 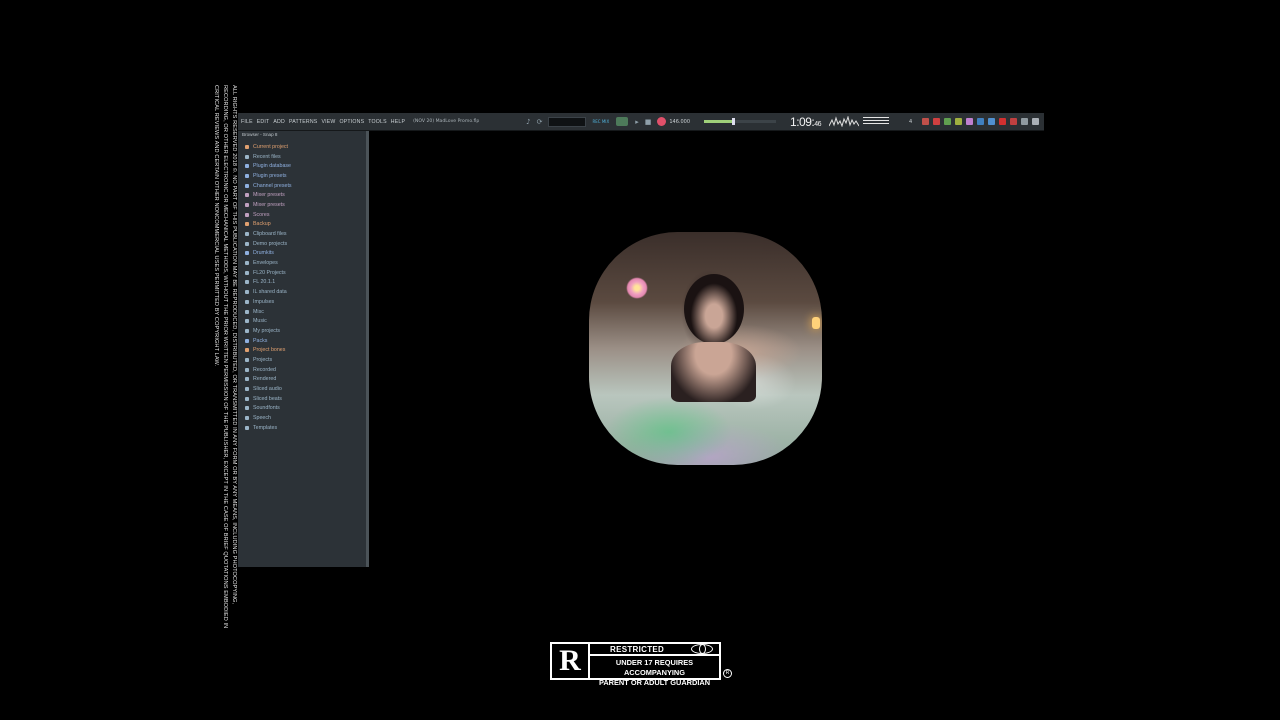 I want to click on browser-item: Templates, so click(x=302, y=428).